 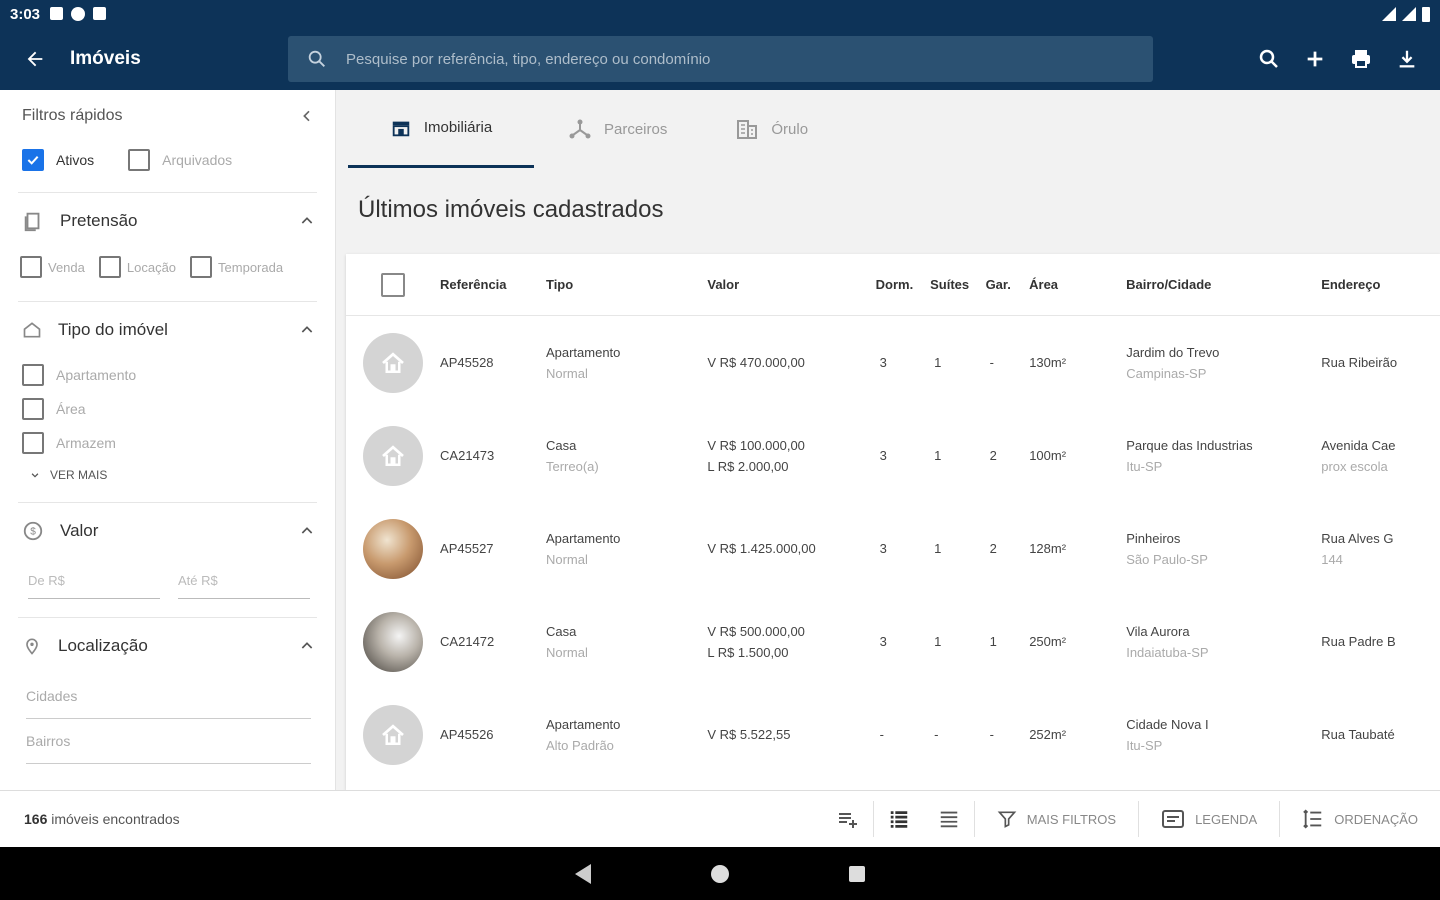 What do you see at coordinates (949, 819) in the screenshot?
I see `compact-view-button` at bounding box center [949, 819].